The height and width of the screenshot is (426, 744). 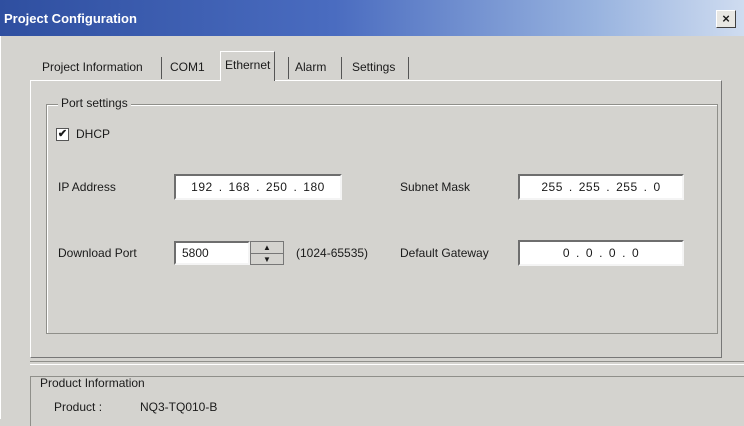 What do you see at coordinates (552, 187) in the screenshot?
I see `mask-octet-1: 255` at bounding box center [552, 187].